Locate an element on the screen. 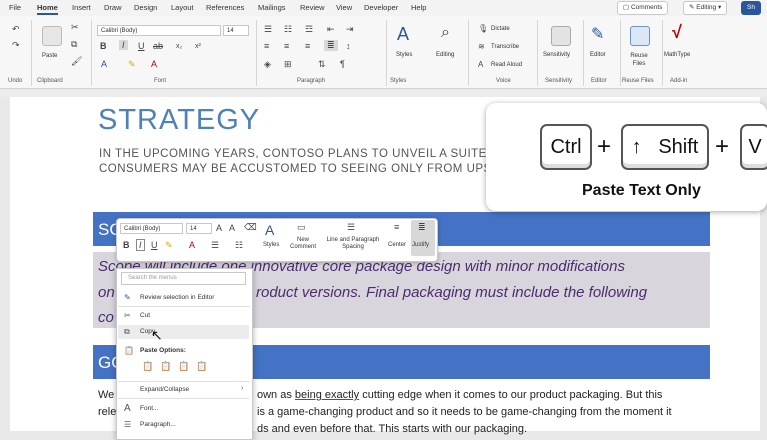 The image size is (767, 440). read-aloud-icon: A is located at coordinates (480, 64).